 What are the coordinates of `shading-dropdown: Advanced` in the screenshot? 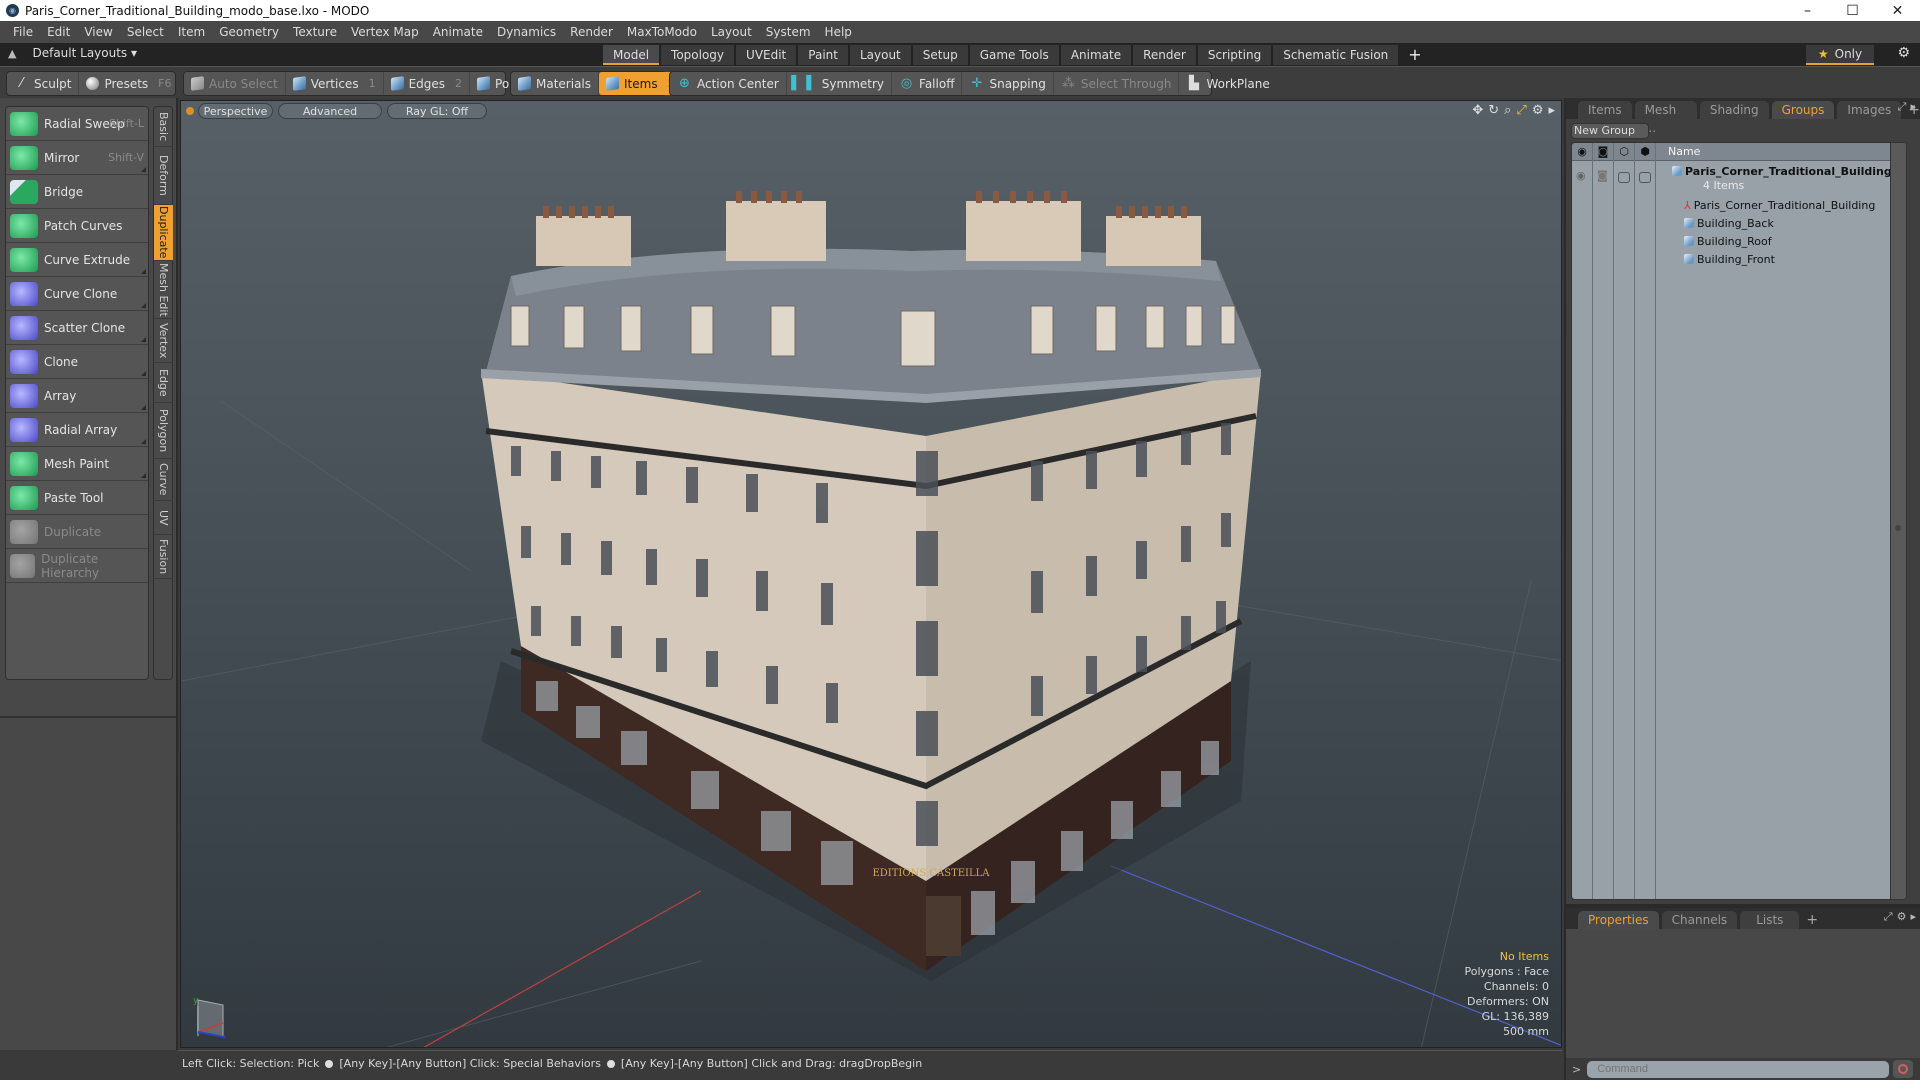 It's located at (330, 111).